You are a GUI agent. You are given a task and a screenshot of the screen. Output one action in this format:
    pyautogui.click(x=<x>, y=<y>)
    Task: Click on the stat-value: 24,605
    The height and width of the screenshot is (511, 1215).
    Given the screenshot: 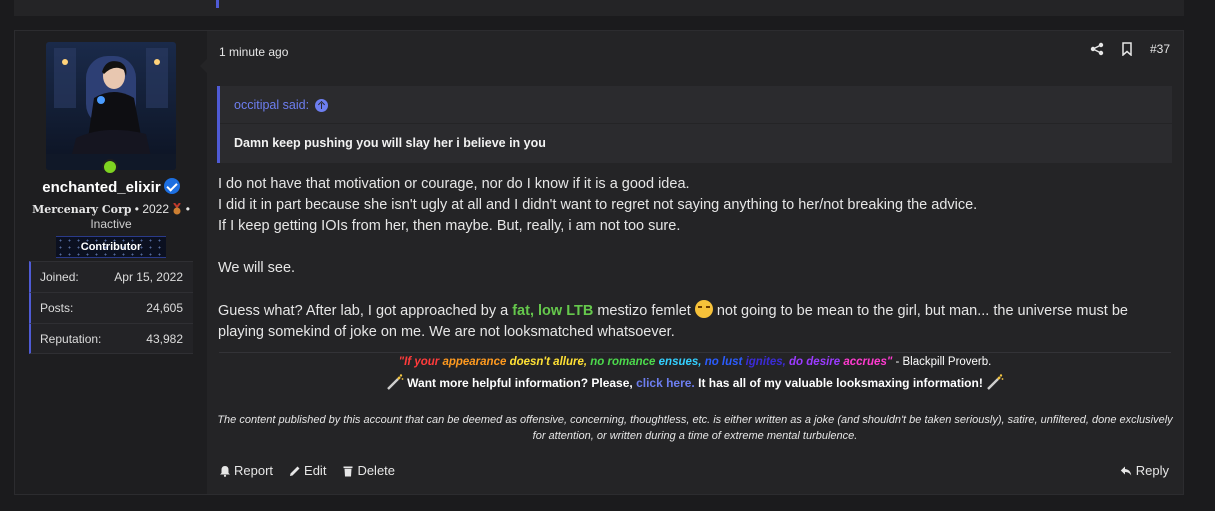 What is the action you would take?
    pyautogui.click(x=164, y=308)
    